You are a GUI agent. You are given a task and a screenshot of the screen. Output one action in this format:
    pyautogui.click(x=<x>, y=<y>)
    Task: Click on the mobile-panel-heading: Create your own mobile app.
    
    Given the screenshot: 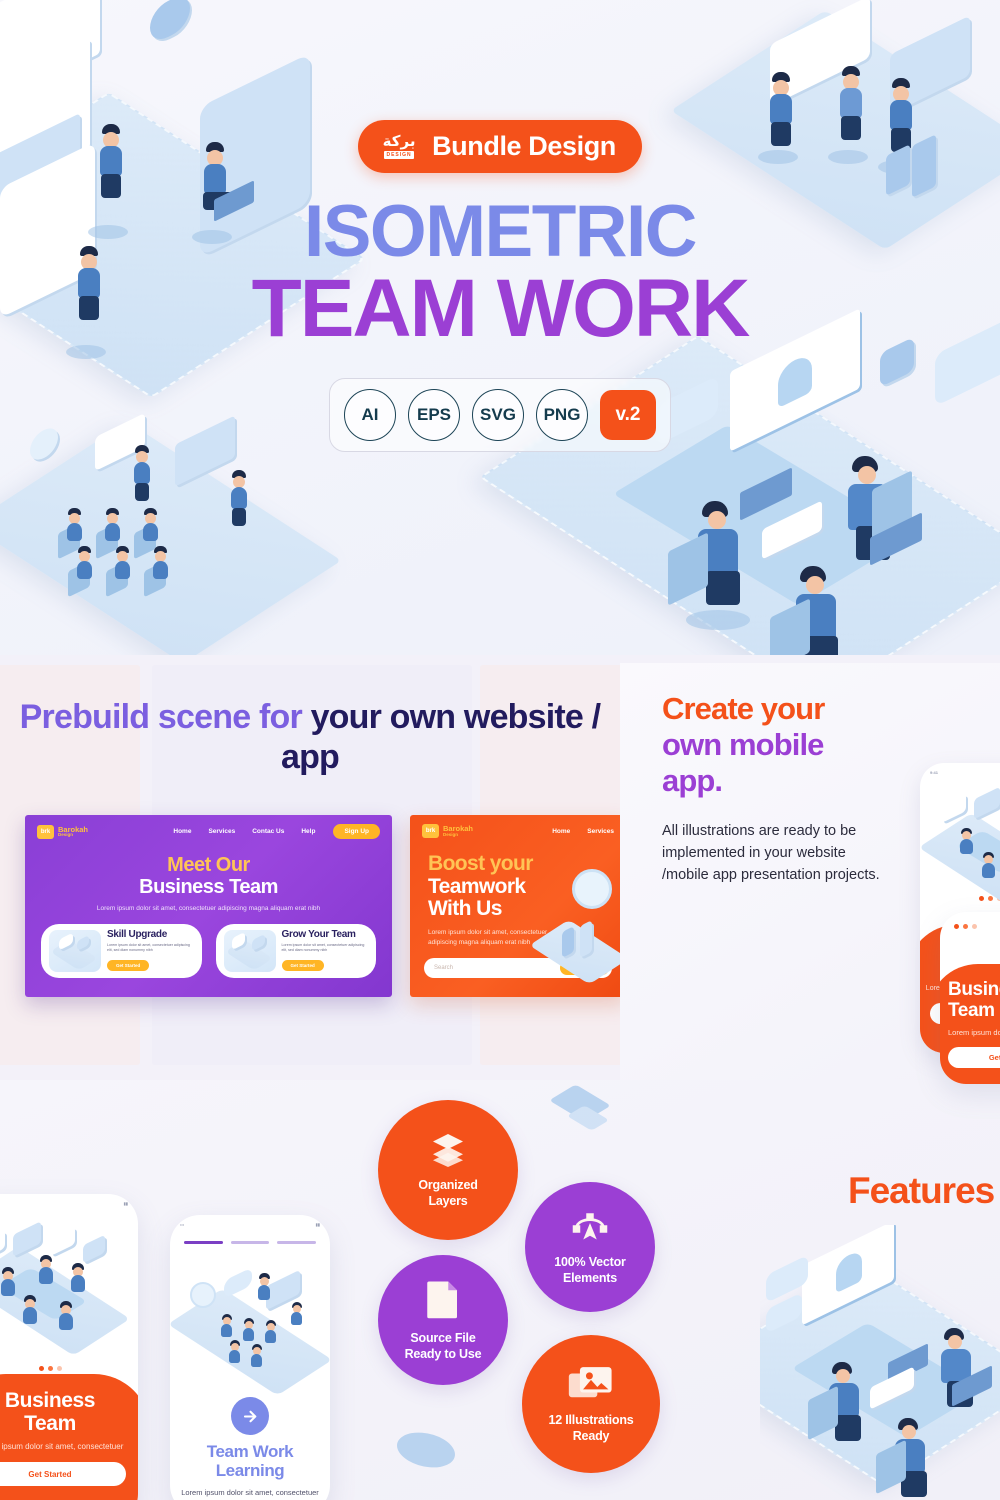 What is the action you would take?
    pyautogui.click(x=782, y=745)
    